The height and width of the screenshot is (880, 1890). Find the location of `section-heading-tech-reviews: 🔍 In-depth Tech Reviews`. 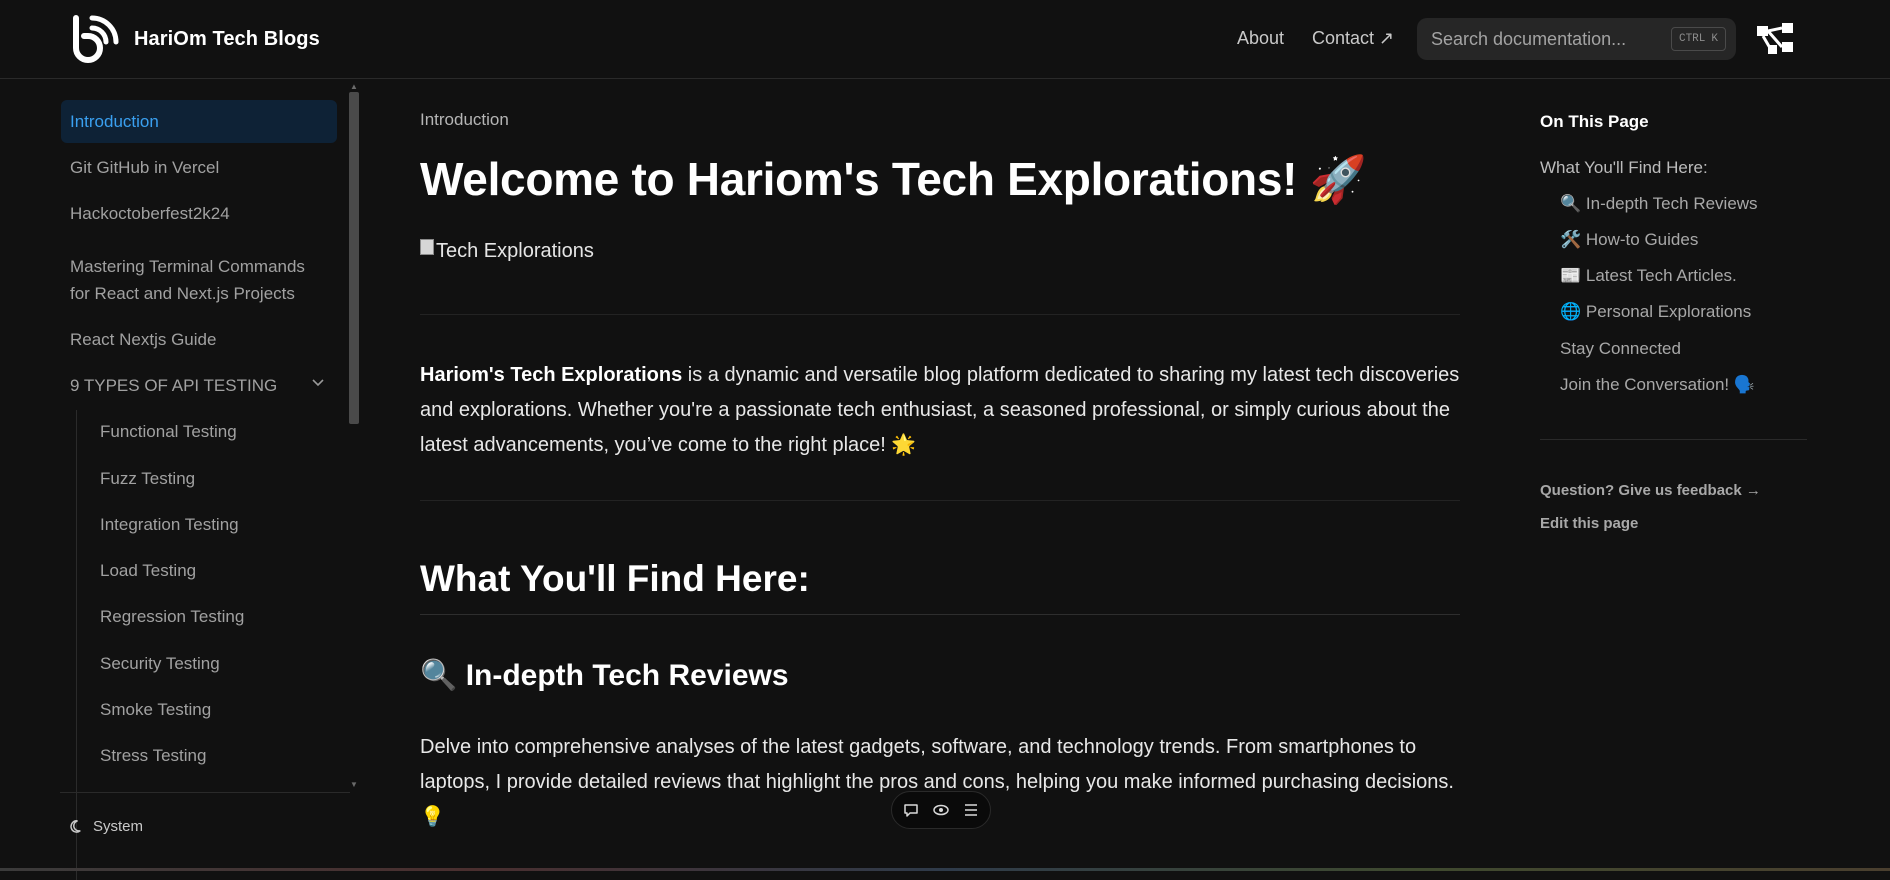

section-heading-tech-reviews: 🔍 In-depth Tech Reviews is located at coordinates (604, 675).